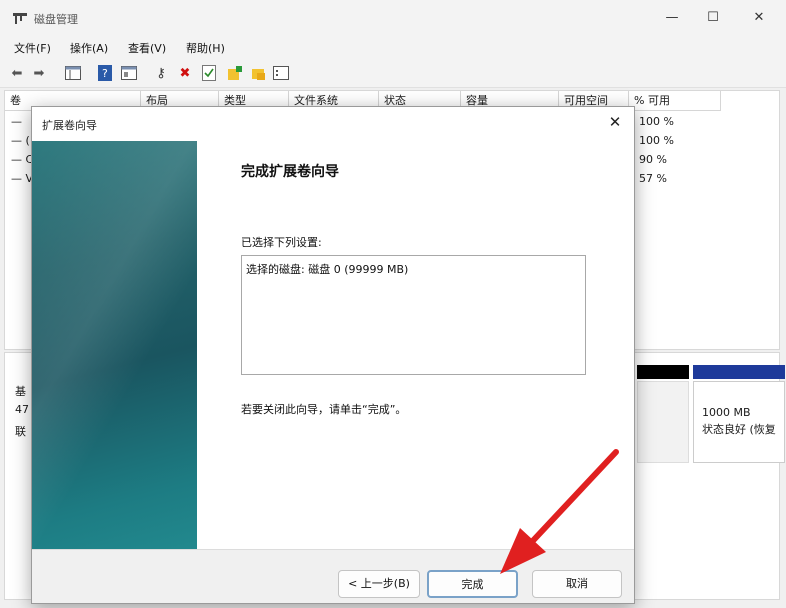 Image resolution: width=786 pixels, height=608 pixels. Describe the element at coordinates (20, 18) in the screenshot. I see `disk-management-icon` at that location.